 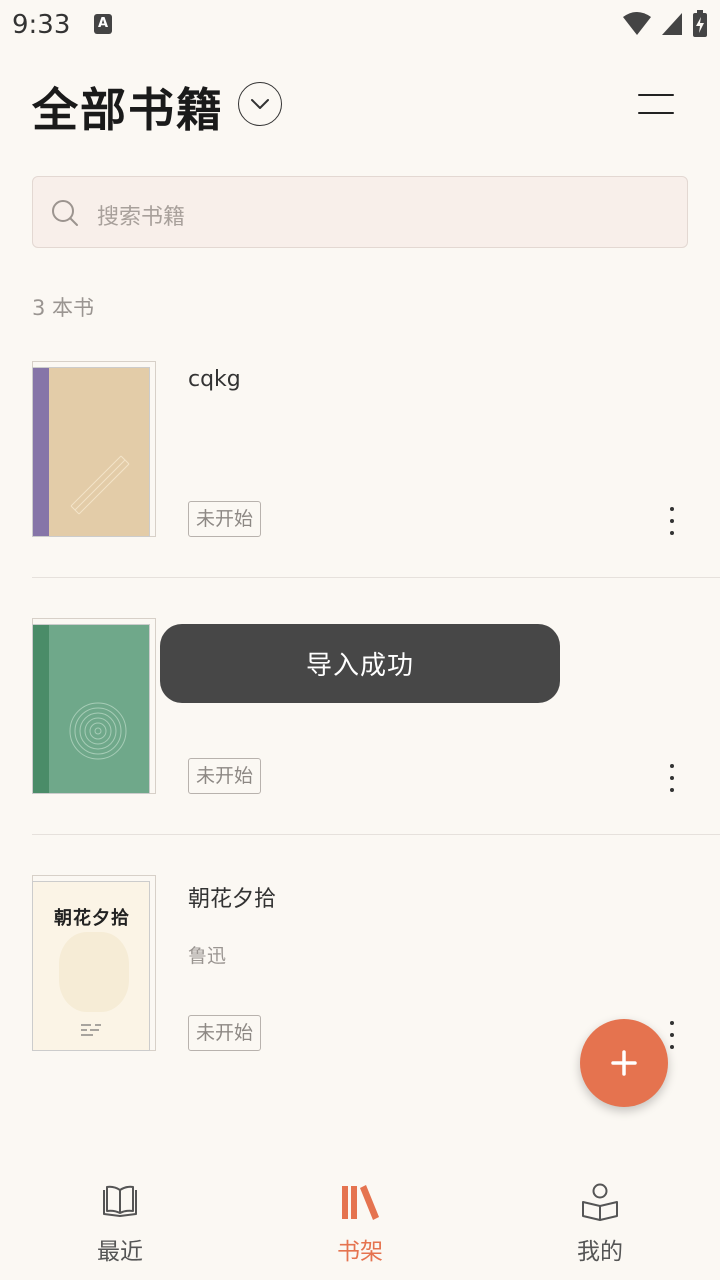 What do you see at coordinates (103, 24) in the screenshot?
I see `notification-a-icon: A` at bounding box center [103, 24].